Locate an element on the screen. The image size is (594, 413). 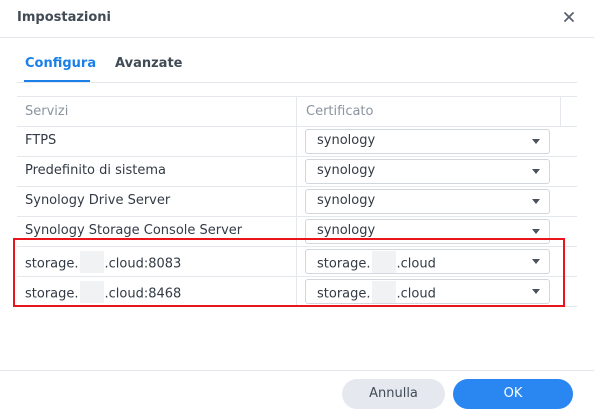
table-row: Synology Storage Console Server synology is located at coordinates (297, 232).